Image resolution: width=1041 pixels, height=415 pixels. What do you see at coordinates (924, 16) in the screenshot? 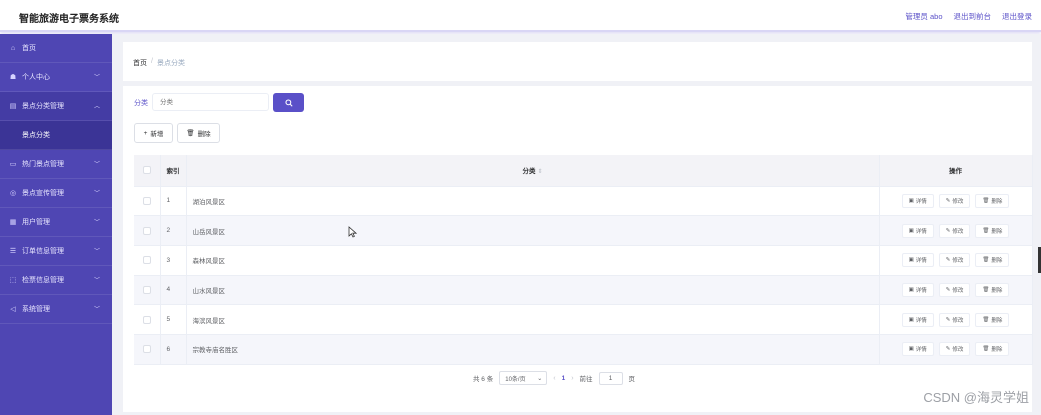
I see `admin-name: 管理员 abo` at bounding box center [924, 16].